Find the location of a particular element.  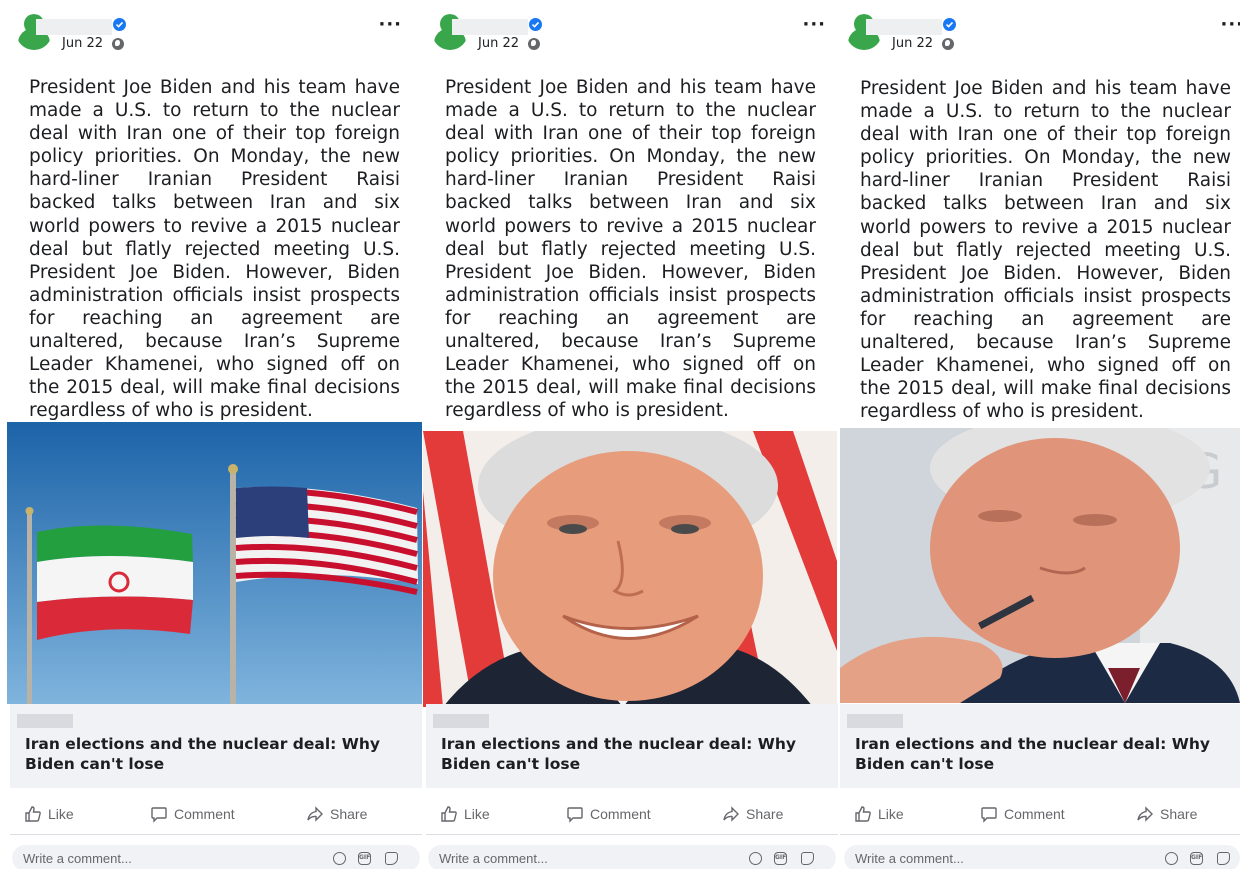

post-image-iran-us-flags is located at coordinates (214, 563).